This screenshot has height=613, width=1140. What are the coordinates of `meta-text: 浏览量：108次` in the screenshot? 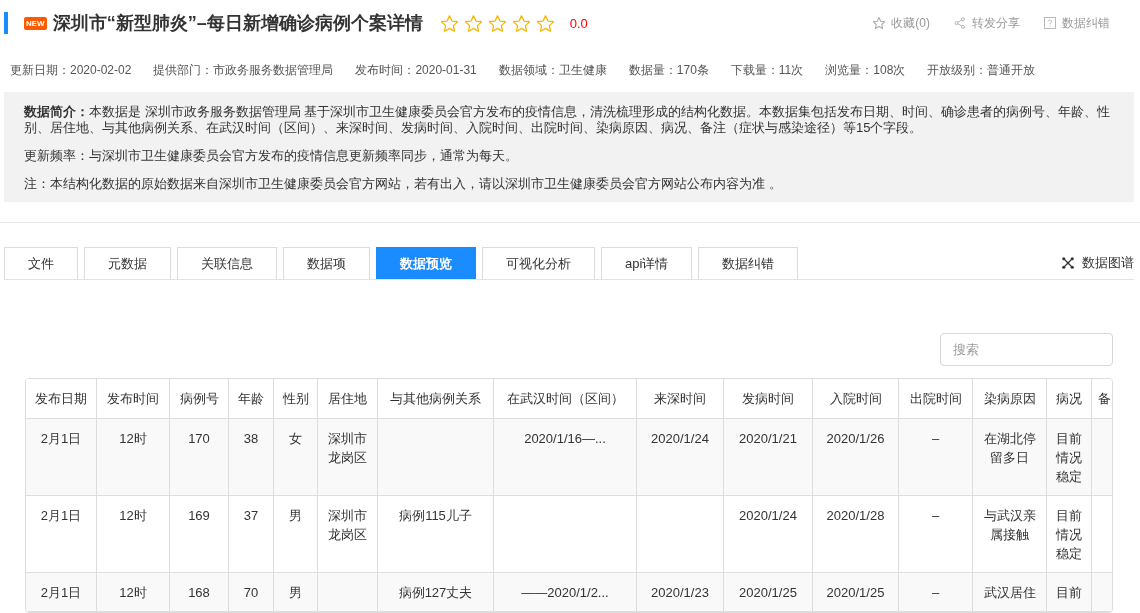 It's located at (865, 70).